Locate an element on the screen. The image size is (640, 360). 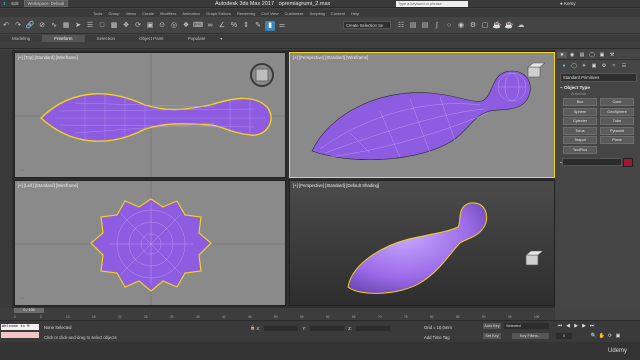
menu-modifiers: Modifiers is located at coordinates (168, 13).